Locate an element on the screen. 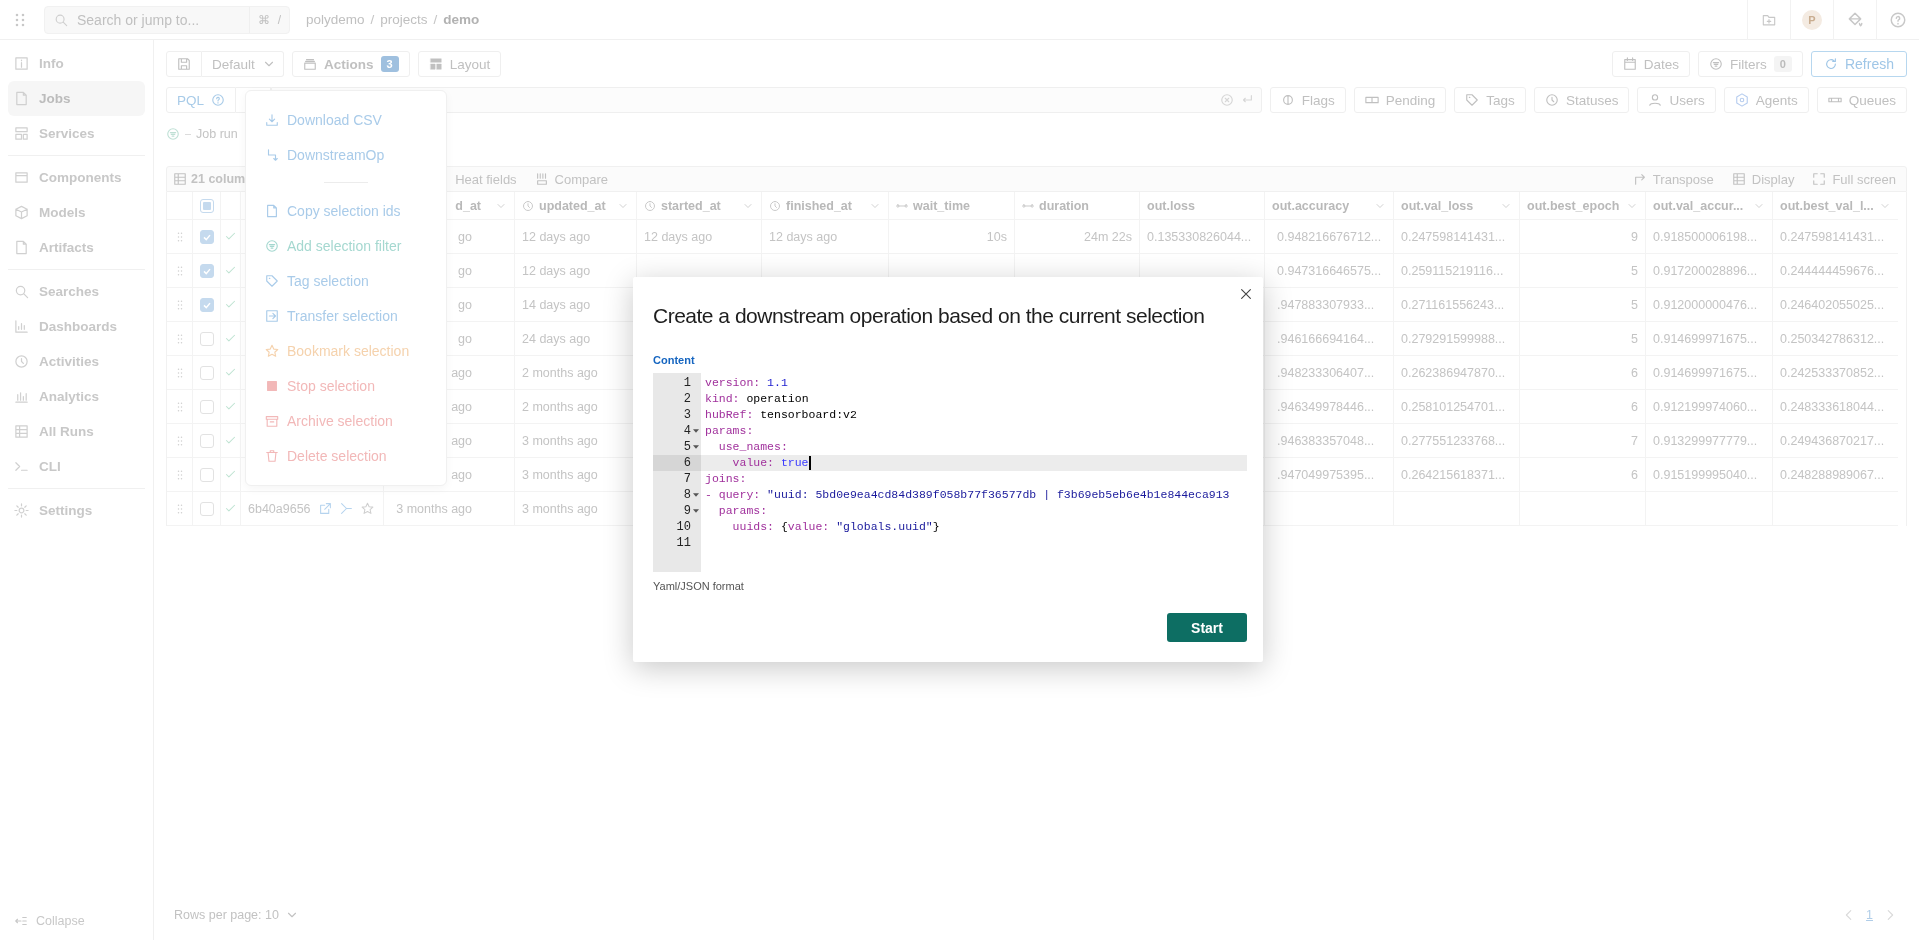 This screenshot has width=1919, height=940. menu-item: Download CSV is located at coordinates (346, 119).